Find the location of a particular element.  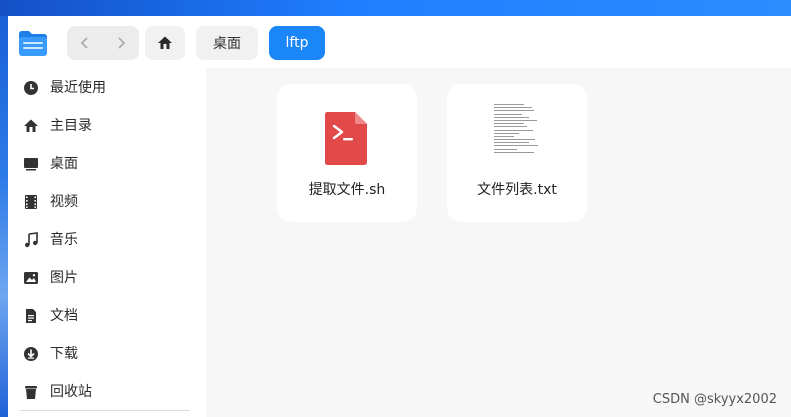

sidebar-item-label: 下载 is located at coordinates (64, 354).